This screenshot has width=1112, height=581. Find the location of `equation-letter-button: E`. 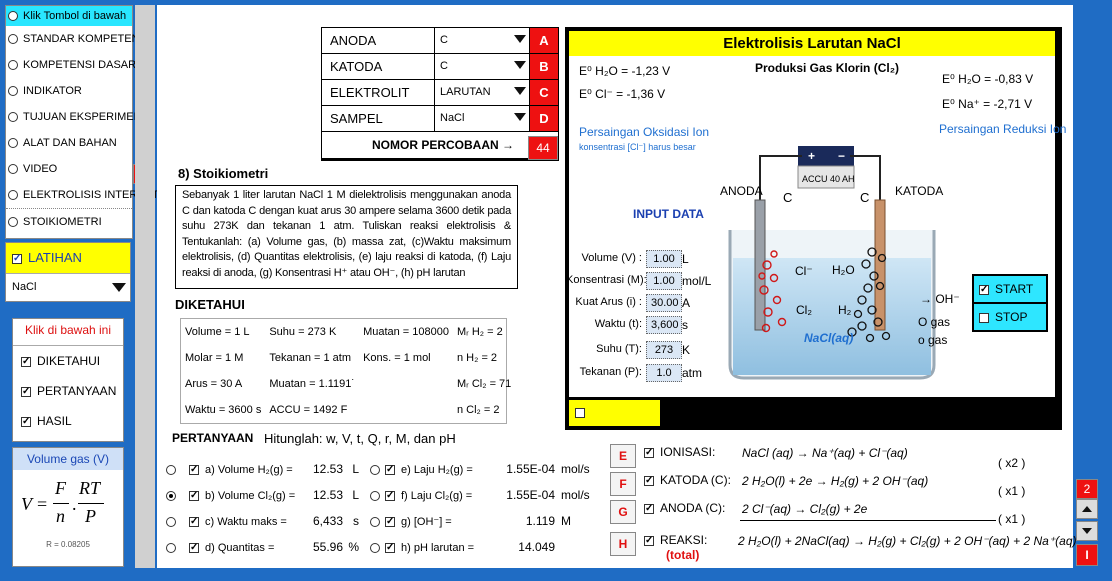

equation-letter-button: E is located at coordinates (623, 456).